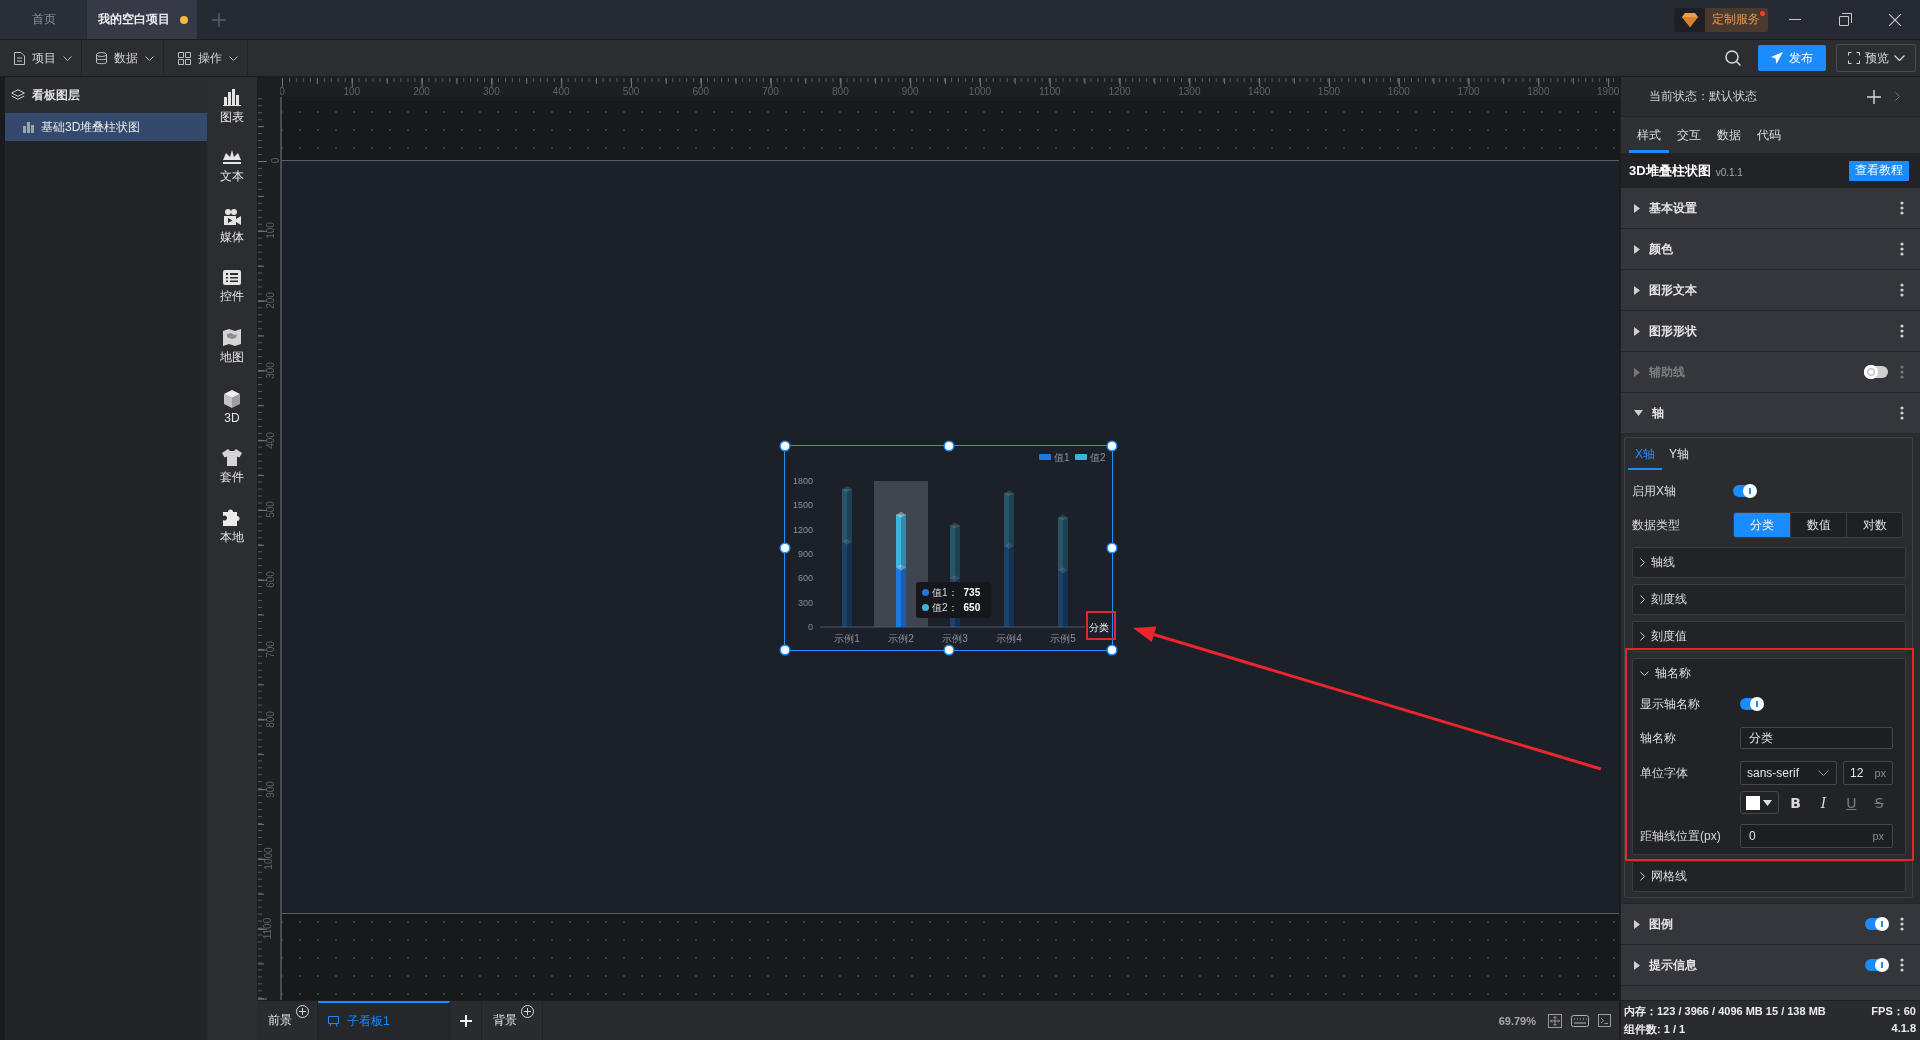  Describe the element at coordinates (56, 95) in the screenshot. I see `panel-title: 看板图层` at that location.